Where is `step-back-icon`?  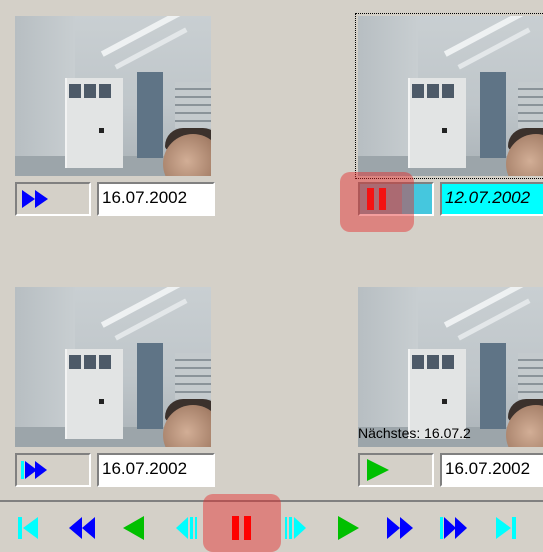 step-back-icon is located at coordinates (186, 528).